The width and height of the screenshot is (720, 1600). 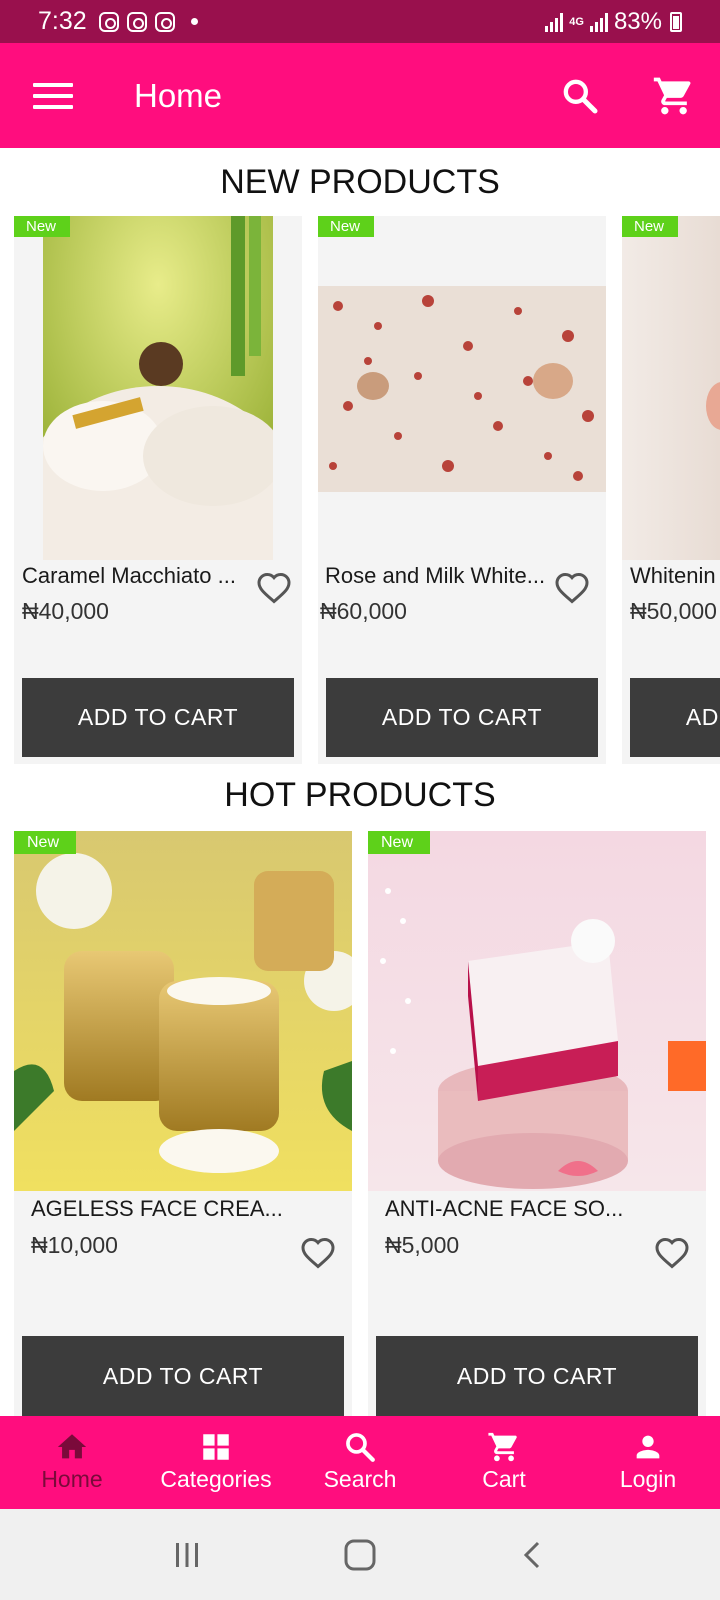 I want to click on grid-icon, so click(x=216, y=1447).